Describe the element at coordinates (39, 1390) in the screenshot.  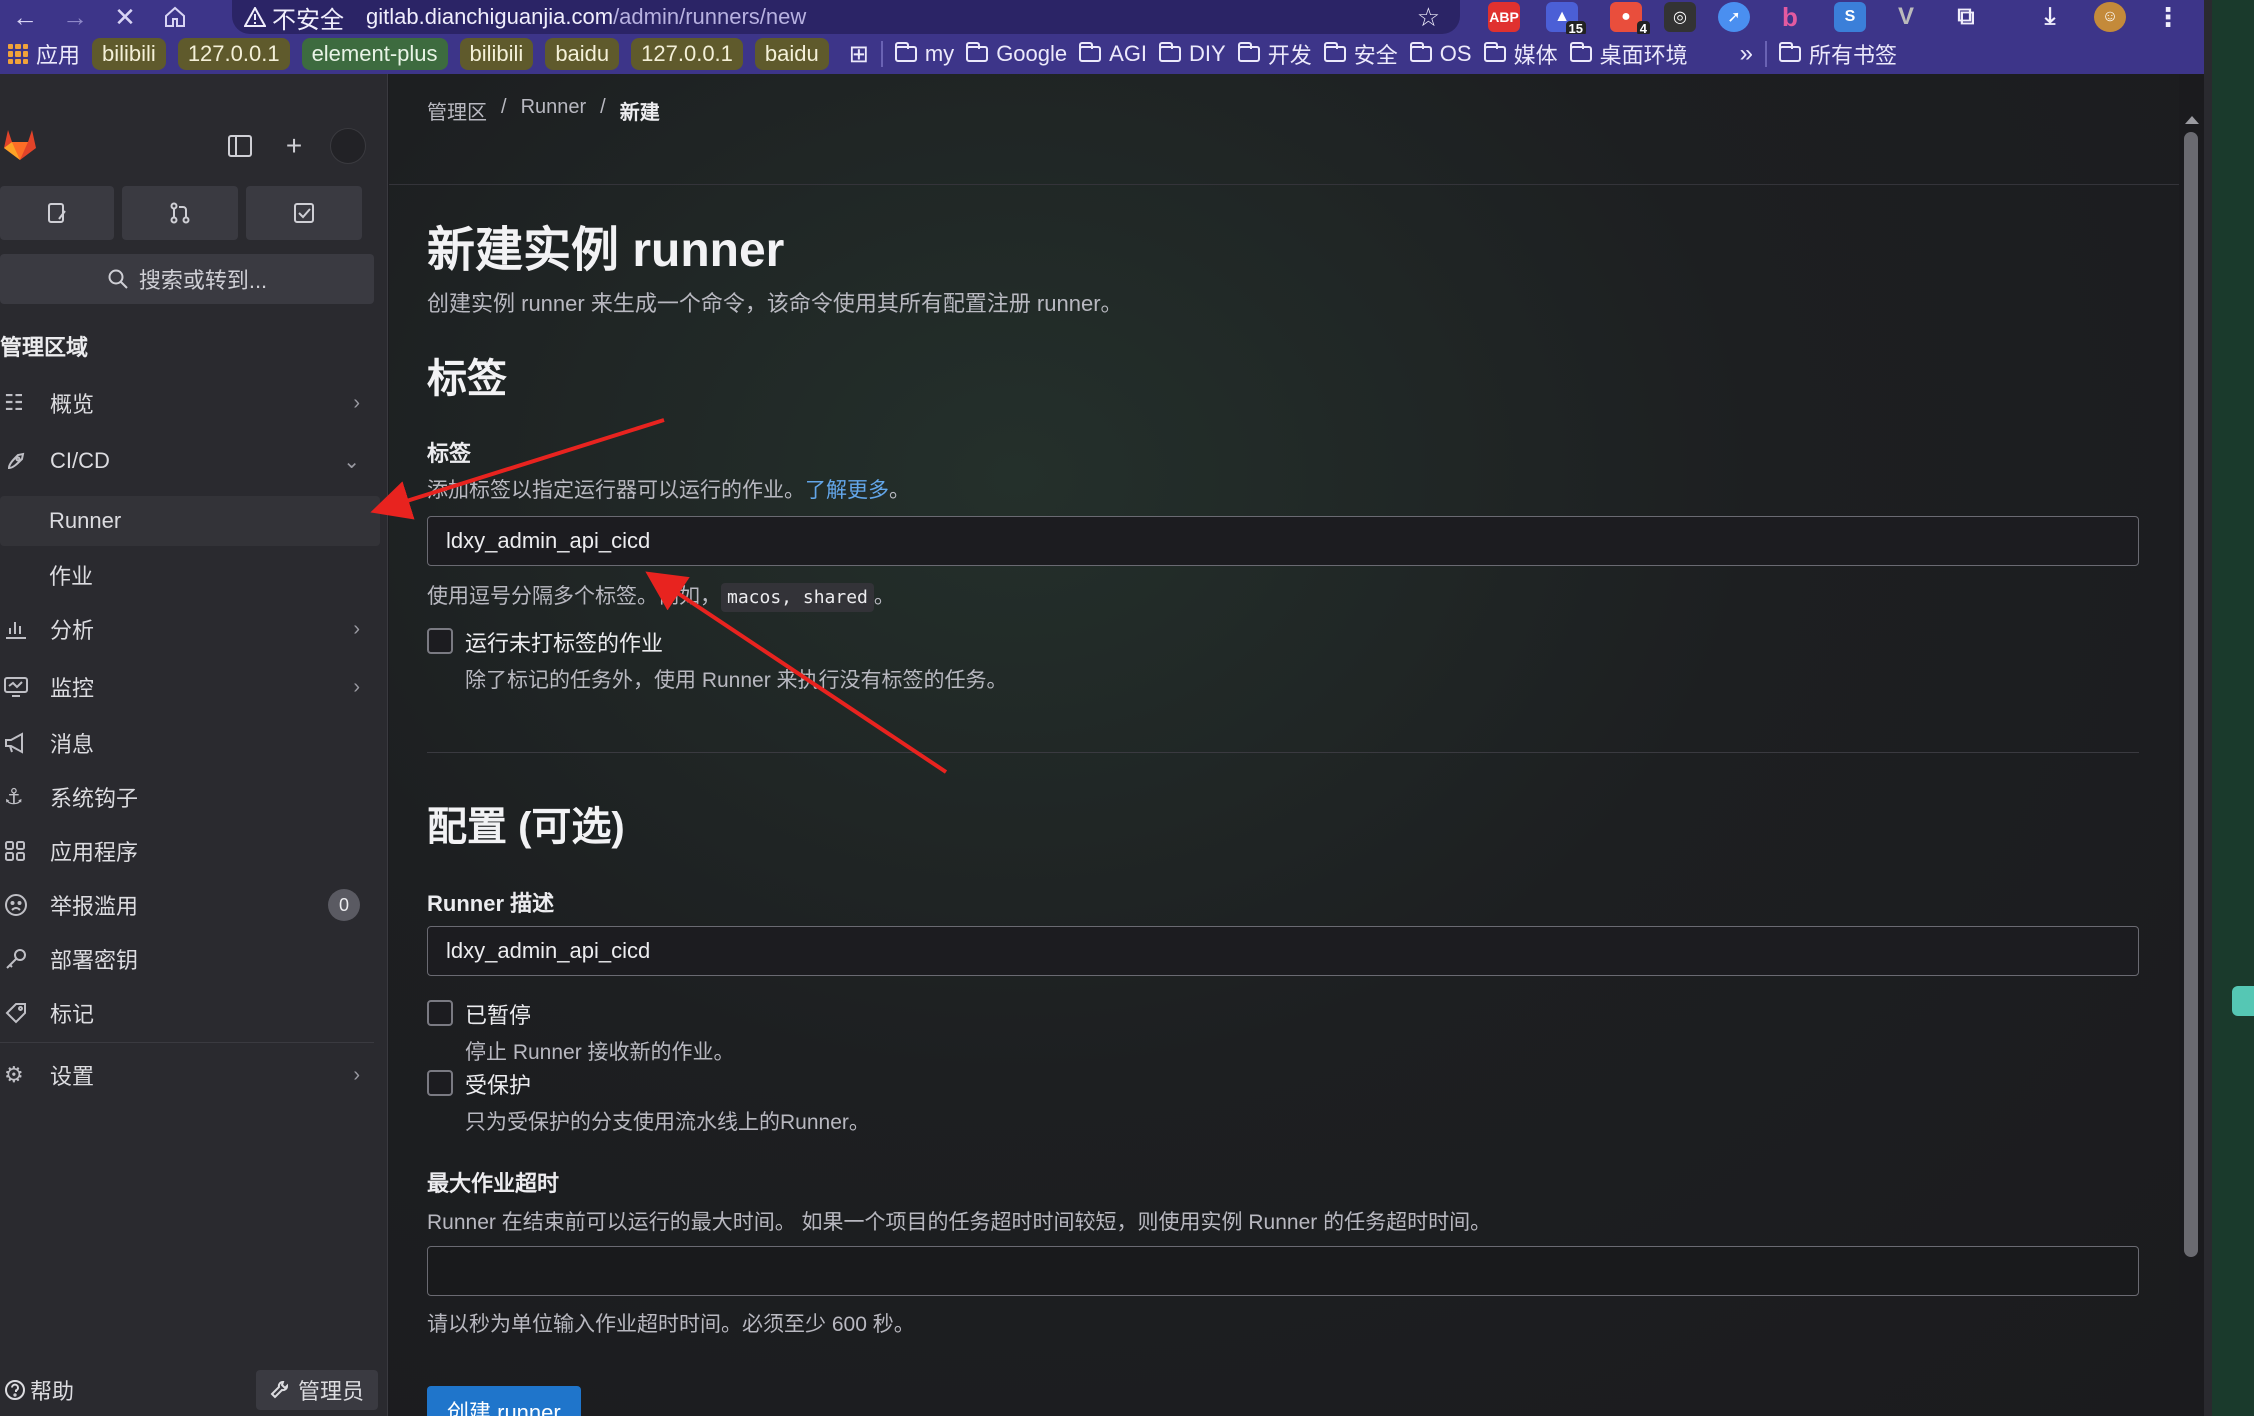
I see `help-button: 帮助` at that location.